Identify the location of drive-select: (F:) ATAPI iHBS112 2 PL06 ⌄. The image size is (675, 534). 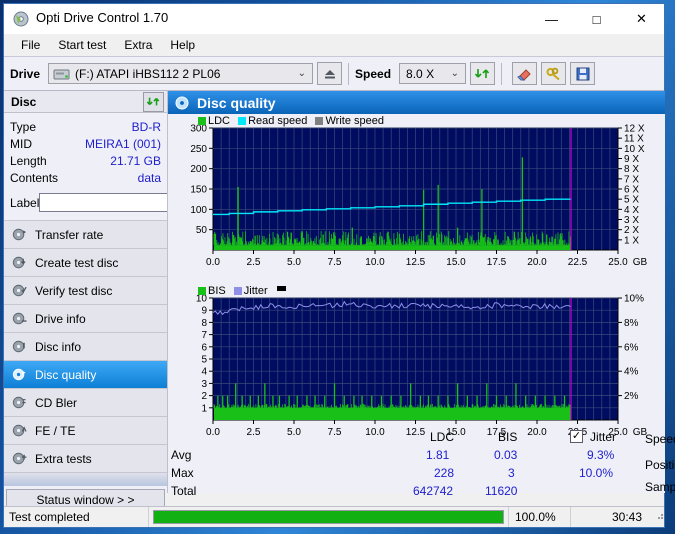
(181, 73).